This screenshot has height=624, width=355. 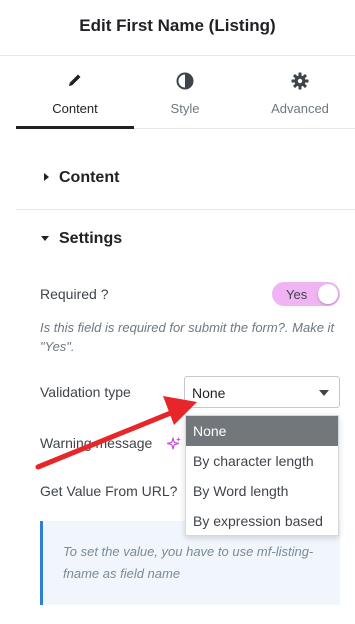 I want to click on section-divider, so click(x=185, y=209).